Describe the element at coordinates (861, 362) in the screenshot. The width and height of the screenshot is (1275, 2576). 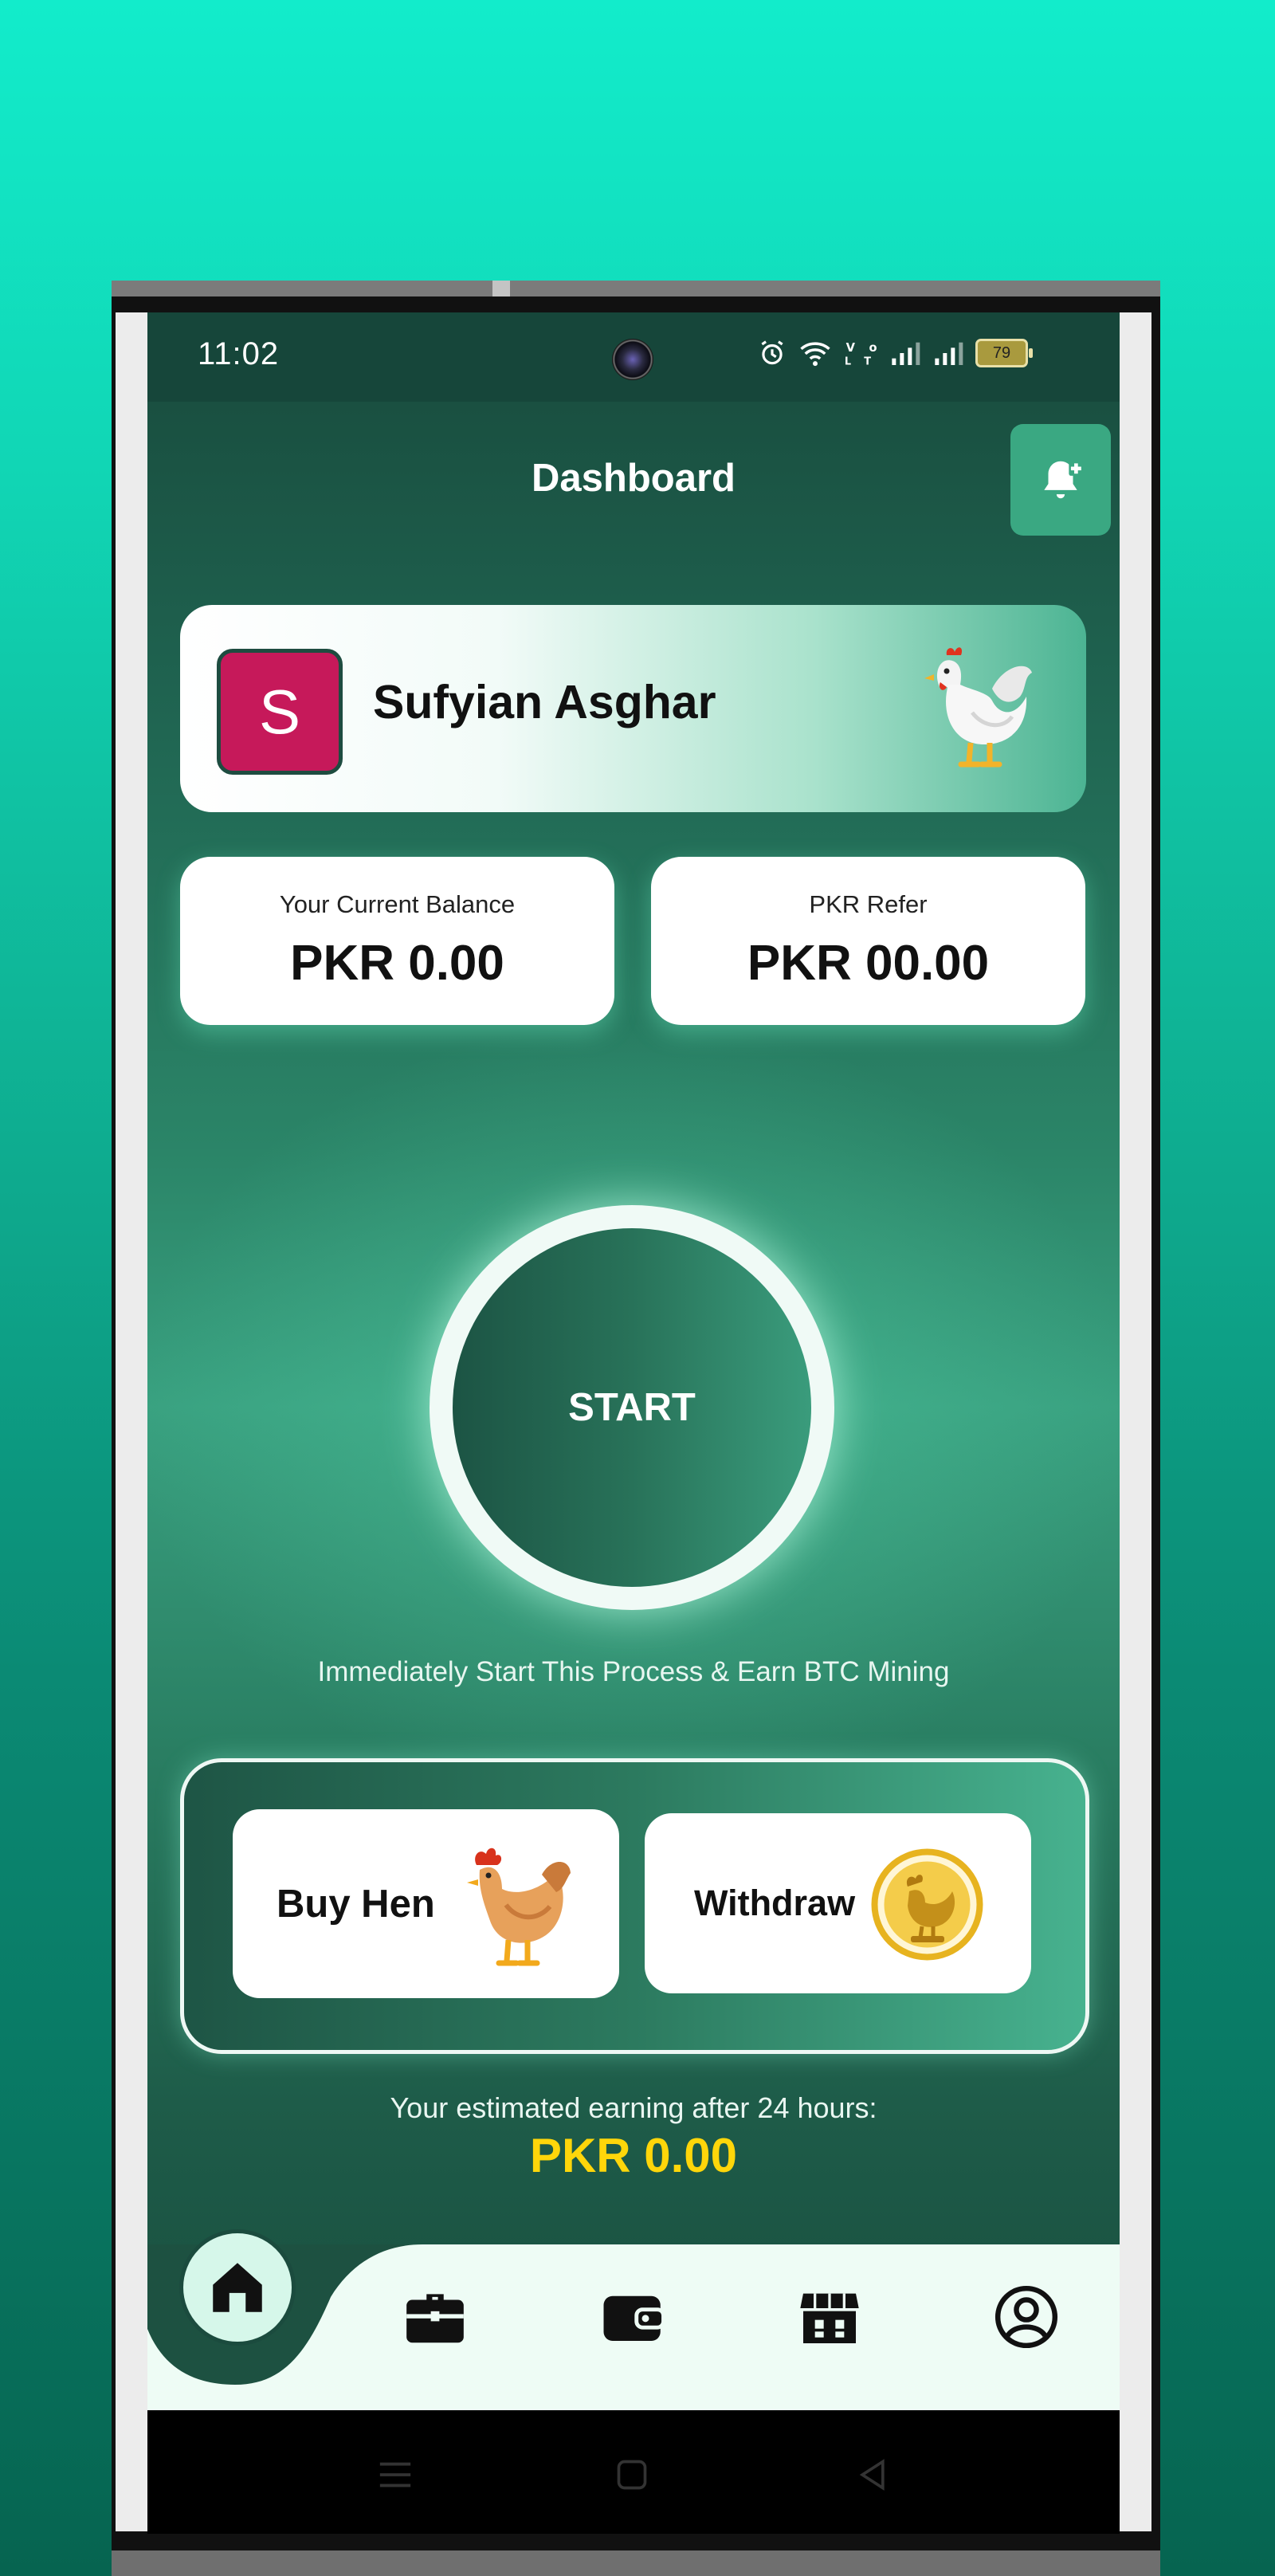
I see `svg-text: LTE` at that location.